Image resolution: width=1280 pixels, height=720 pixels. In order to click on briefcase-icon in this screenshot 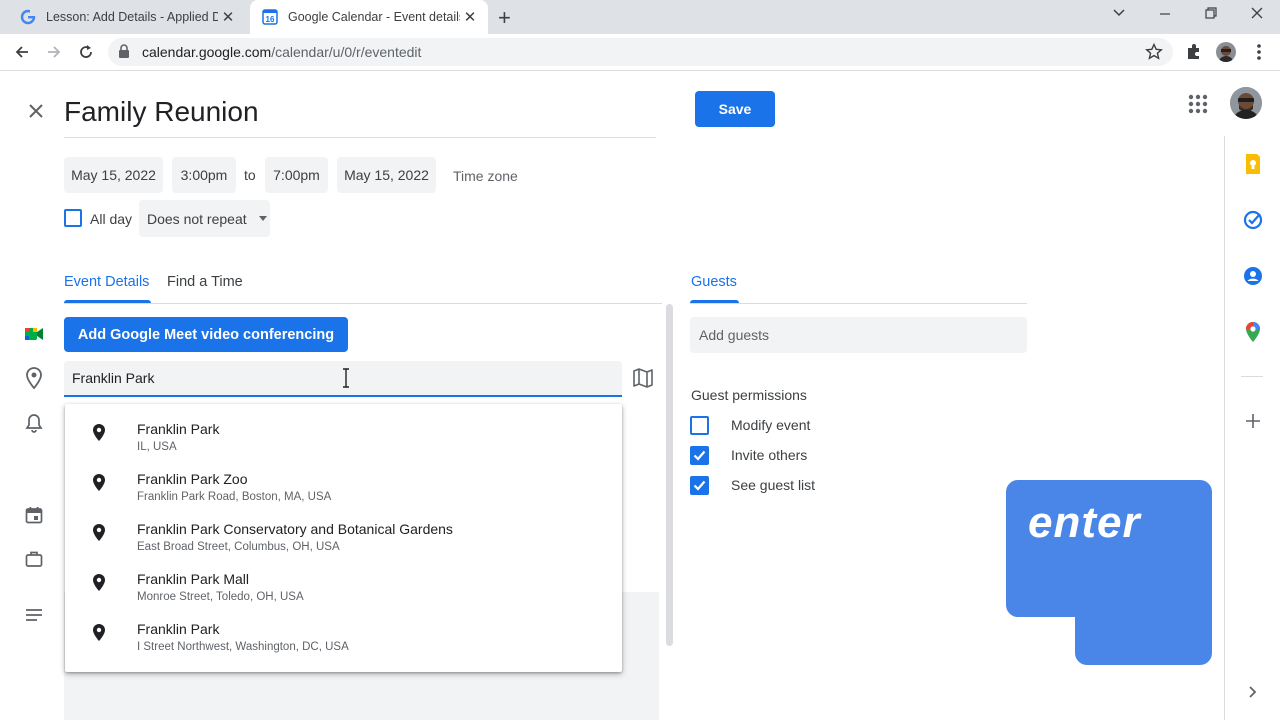, I will do `click(34, 559)`.